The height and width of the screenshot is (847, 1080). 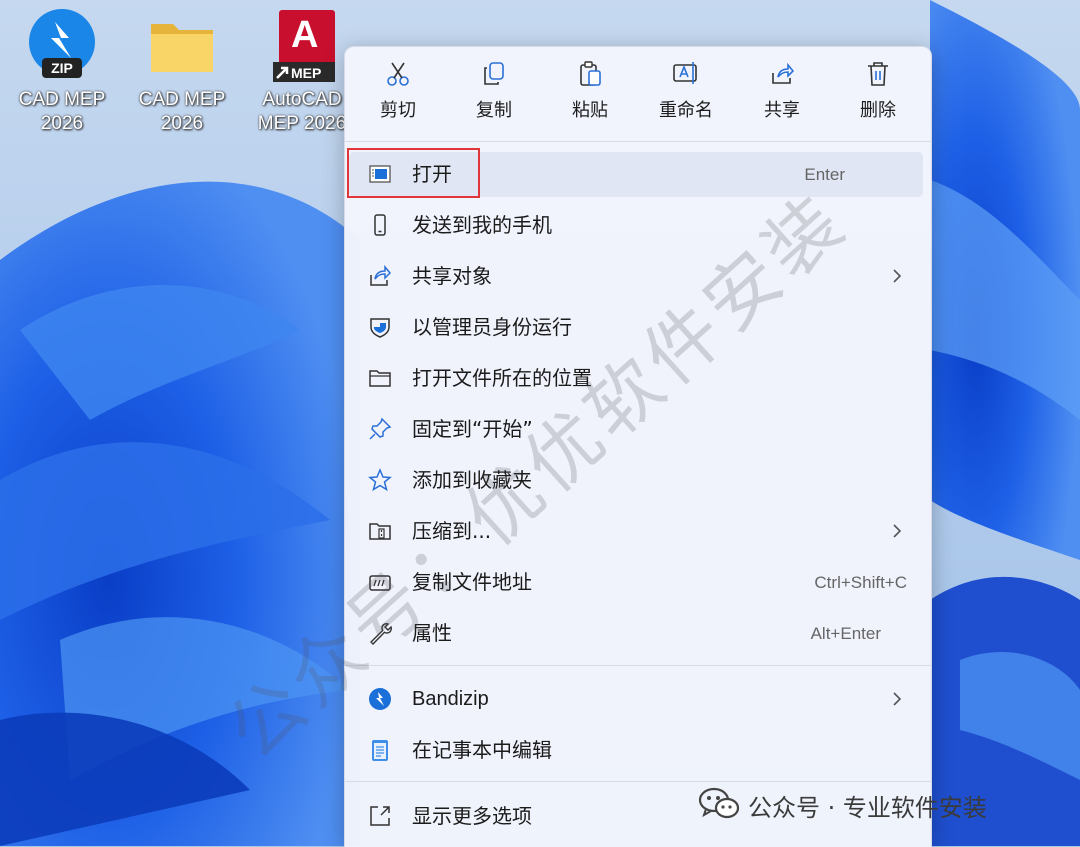 What do you see at coordinates (638, 378) in the screenshot?
I see `menu-item-open-file-location: 打开文件所在的位置` at bounding box center [638, 378].